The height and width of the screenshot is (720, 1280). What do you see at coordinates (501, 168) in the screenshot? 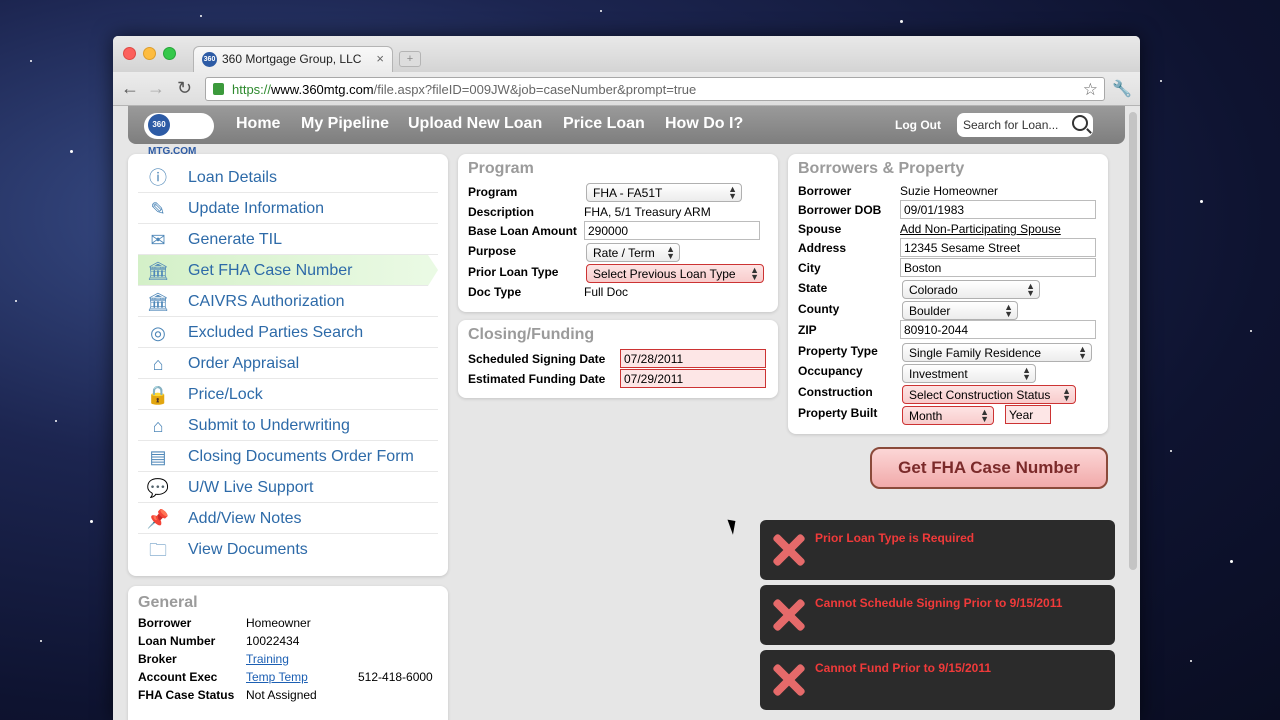
I see `program-title: Program` at bounding box center [501, 168].